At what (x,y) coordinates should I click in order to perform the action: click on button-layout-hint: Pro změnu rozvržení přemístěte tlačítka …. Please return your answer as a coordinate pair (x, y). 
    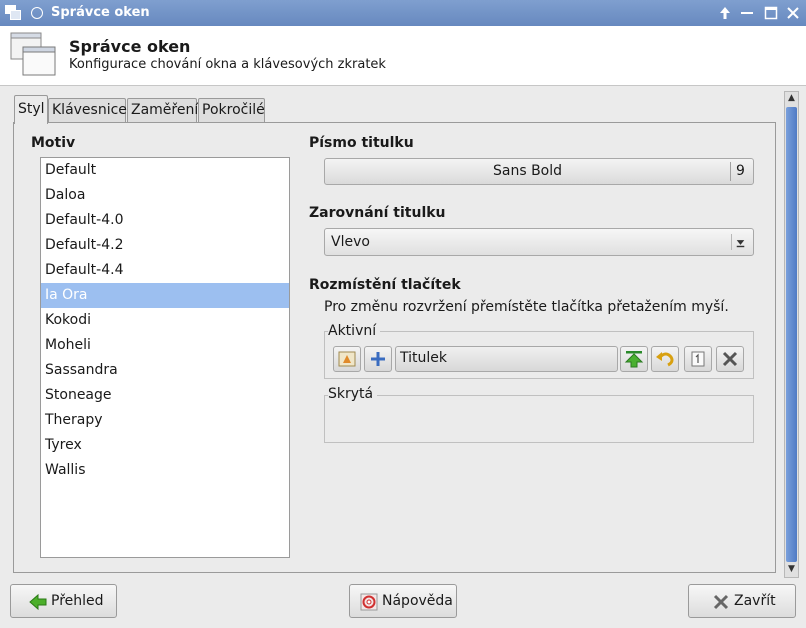
    Looking at the image, I should click on (526, 307).